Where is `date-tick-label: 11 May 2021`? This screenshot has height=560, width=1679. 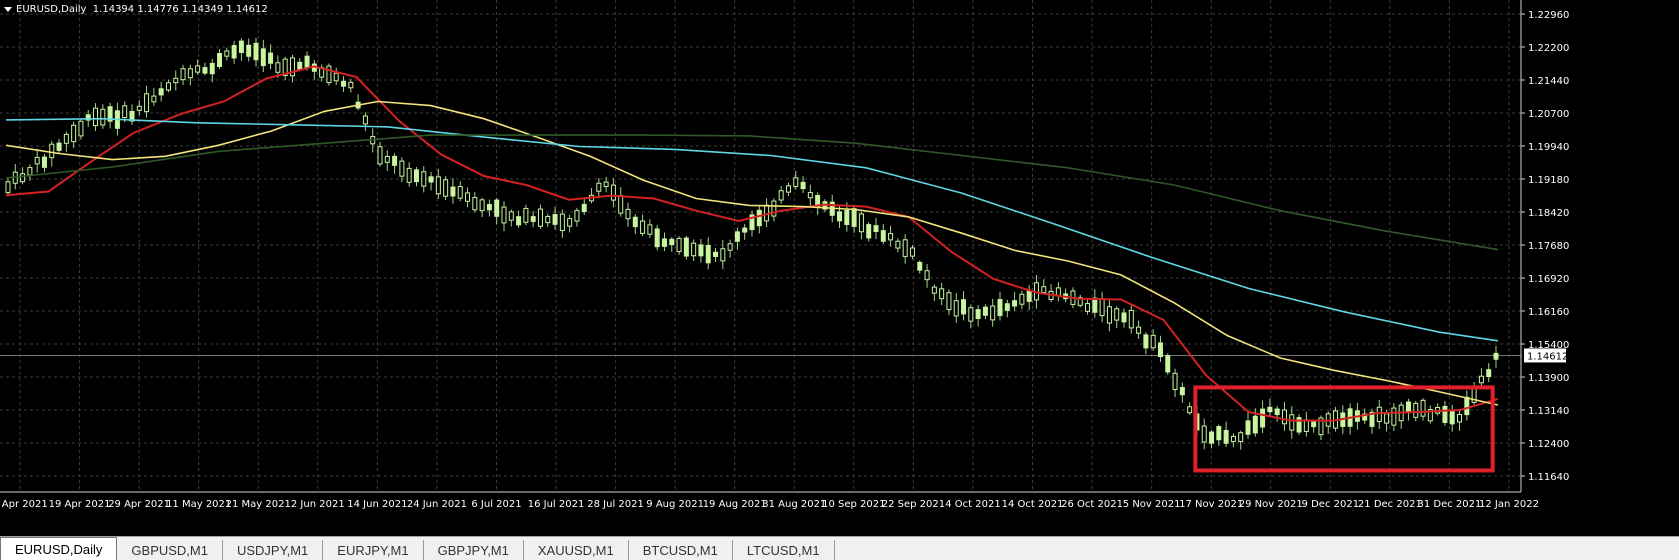 date-tick-label: 11 May 2021 is located at coordinates (198, 504).